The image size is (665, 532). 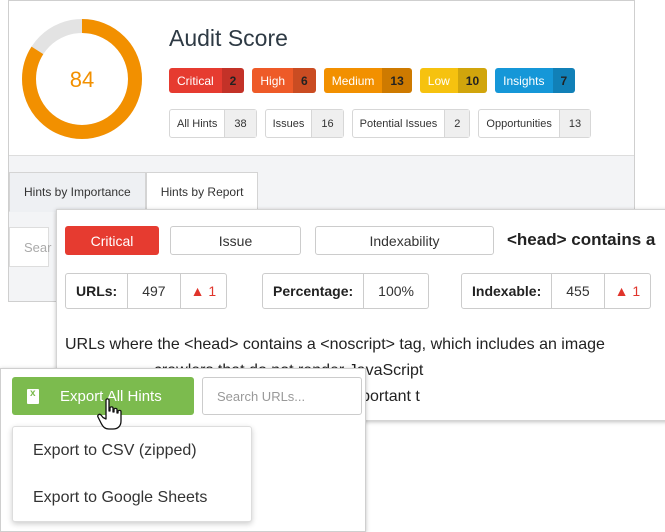 What do you see at coordinates (202, 192) in the screenshot?
I see `tab-hints-by-report: Hints by Report` at bounding box center [202, 192].